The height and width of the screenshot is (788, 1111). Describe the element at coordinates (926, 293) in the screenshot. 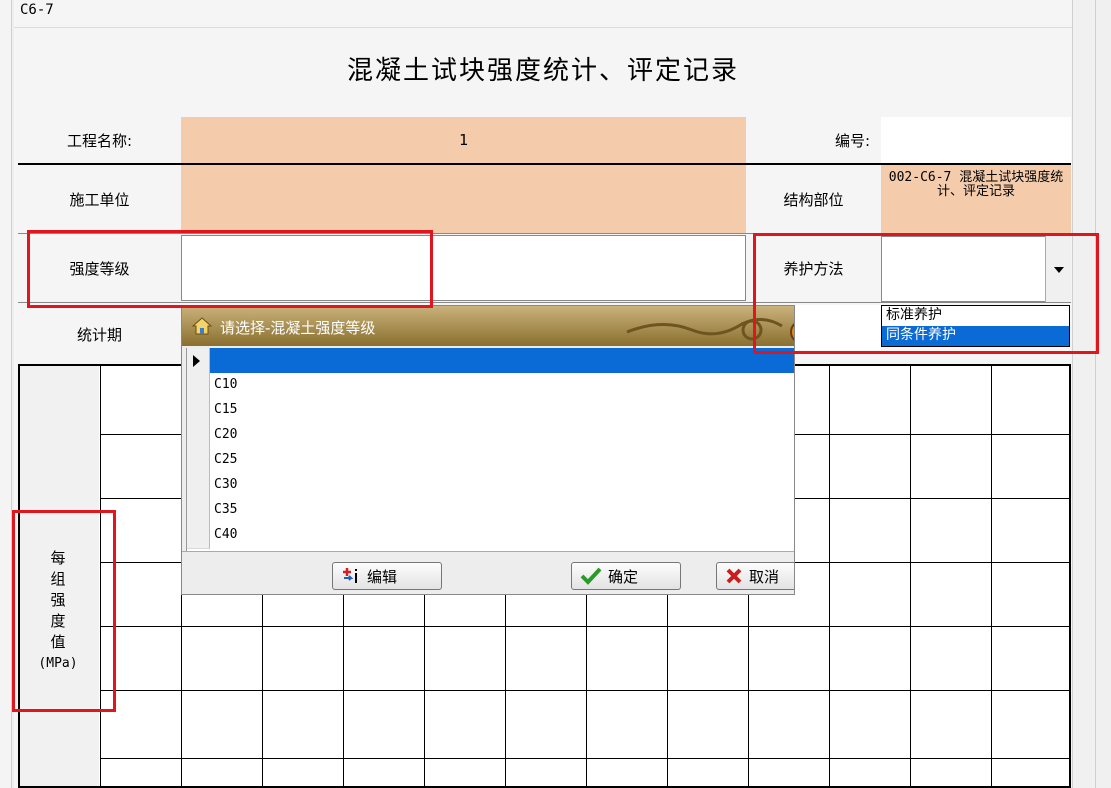

I see `highlight-curing-method` at that location.